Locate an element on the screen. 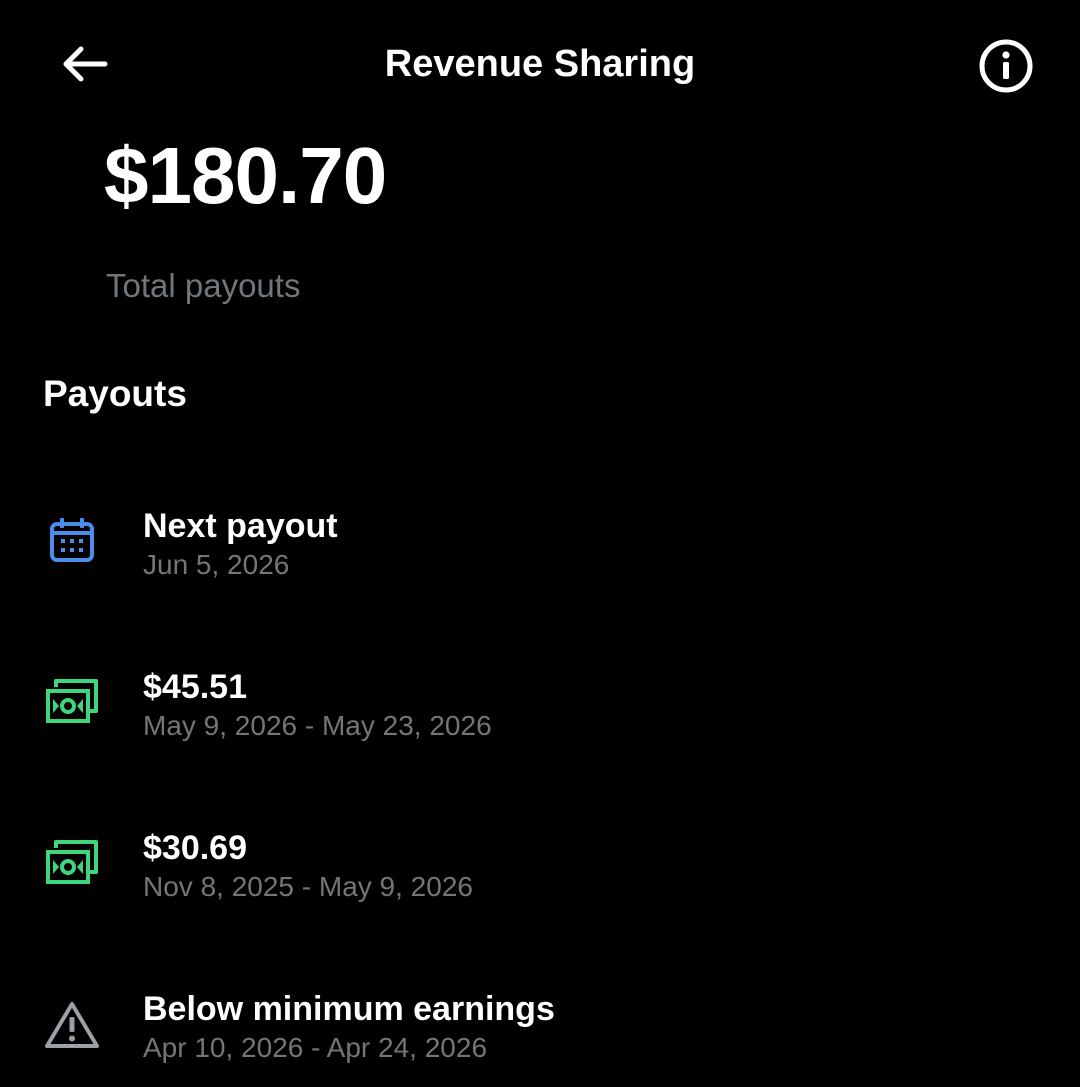 The width and height of the screenshot is (1080, 1087). calendar-icon is located at coordinates (72, 540).